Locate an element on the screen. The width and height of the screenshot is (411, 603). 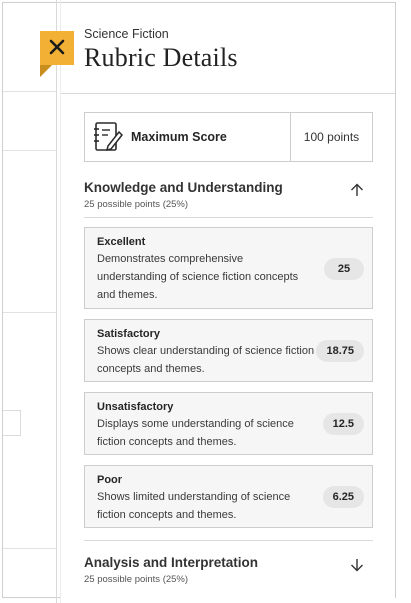
criterion-title: Knowledge and Understanding is located at coordinates (183, 187).